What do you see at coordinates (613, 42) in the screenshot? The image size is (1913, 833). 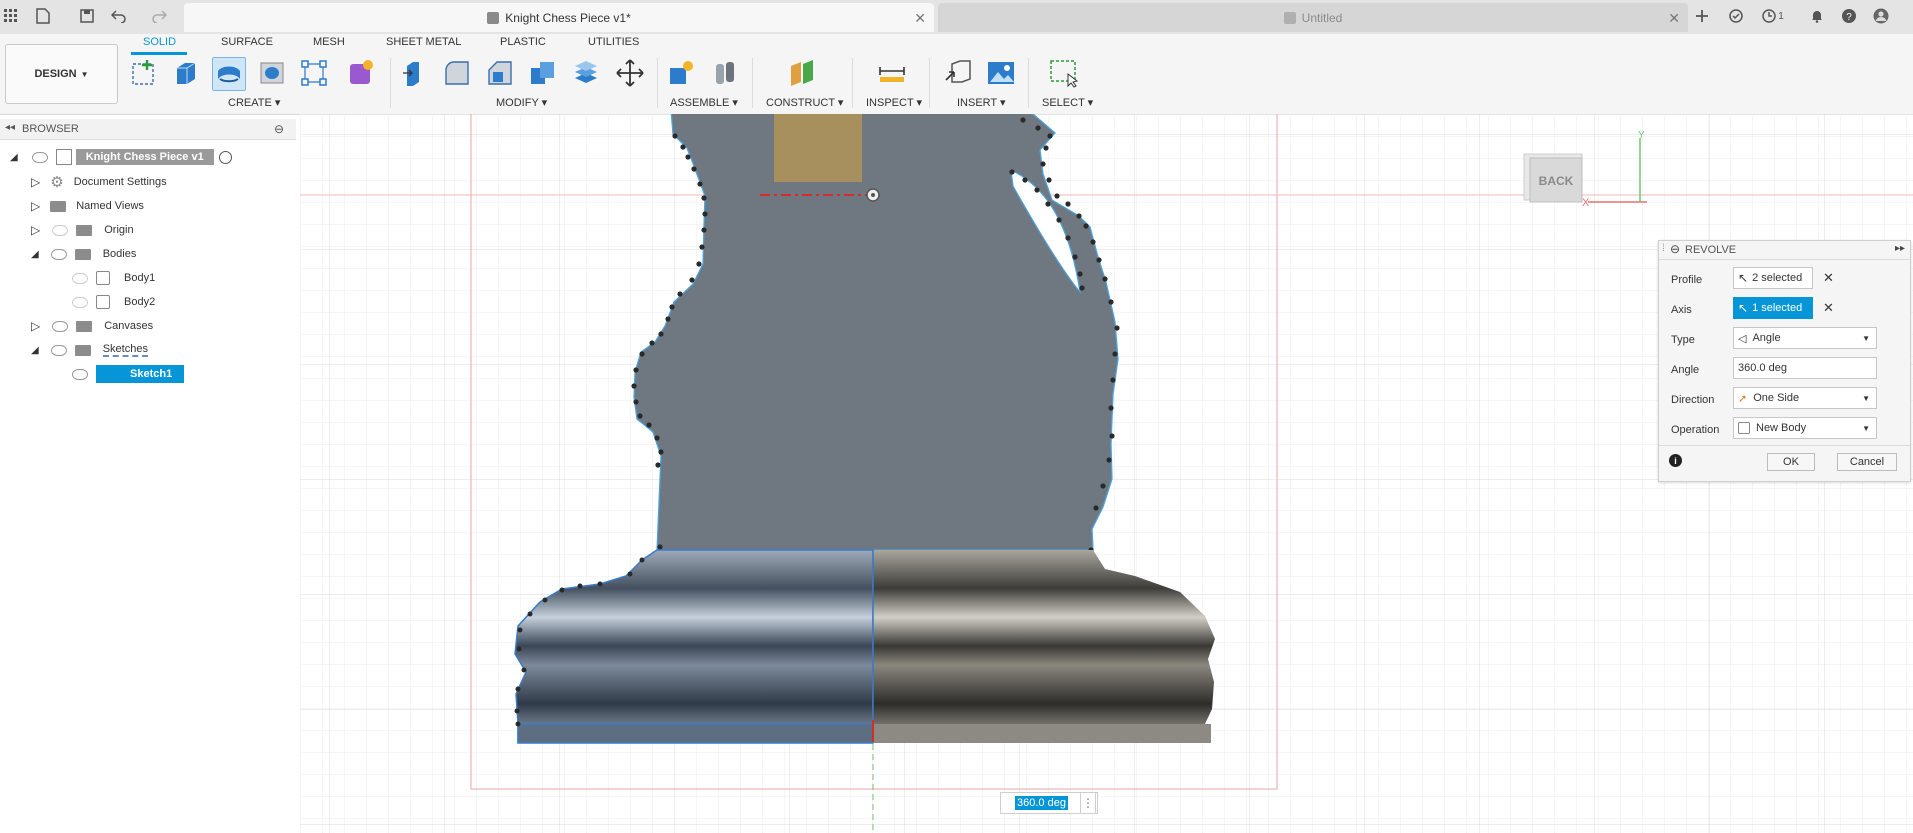 I see `tab-utilities: UTILITIES` at bounding box center [613, 42].